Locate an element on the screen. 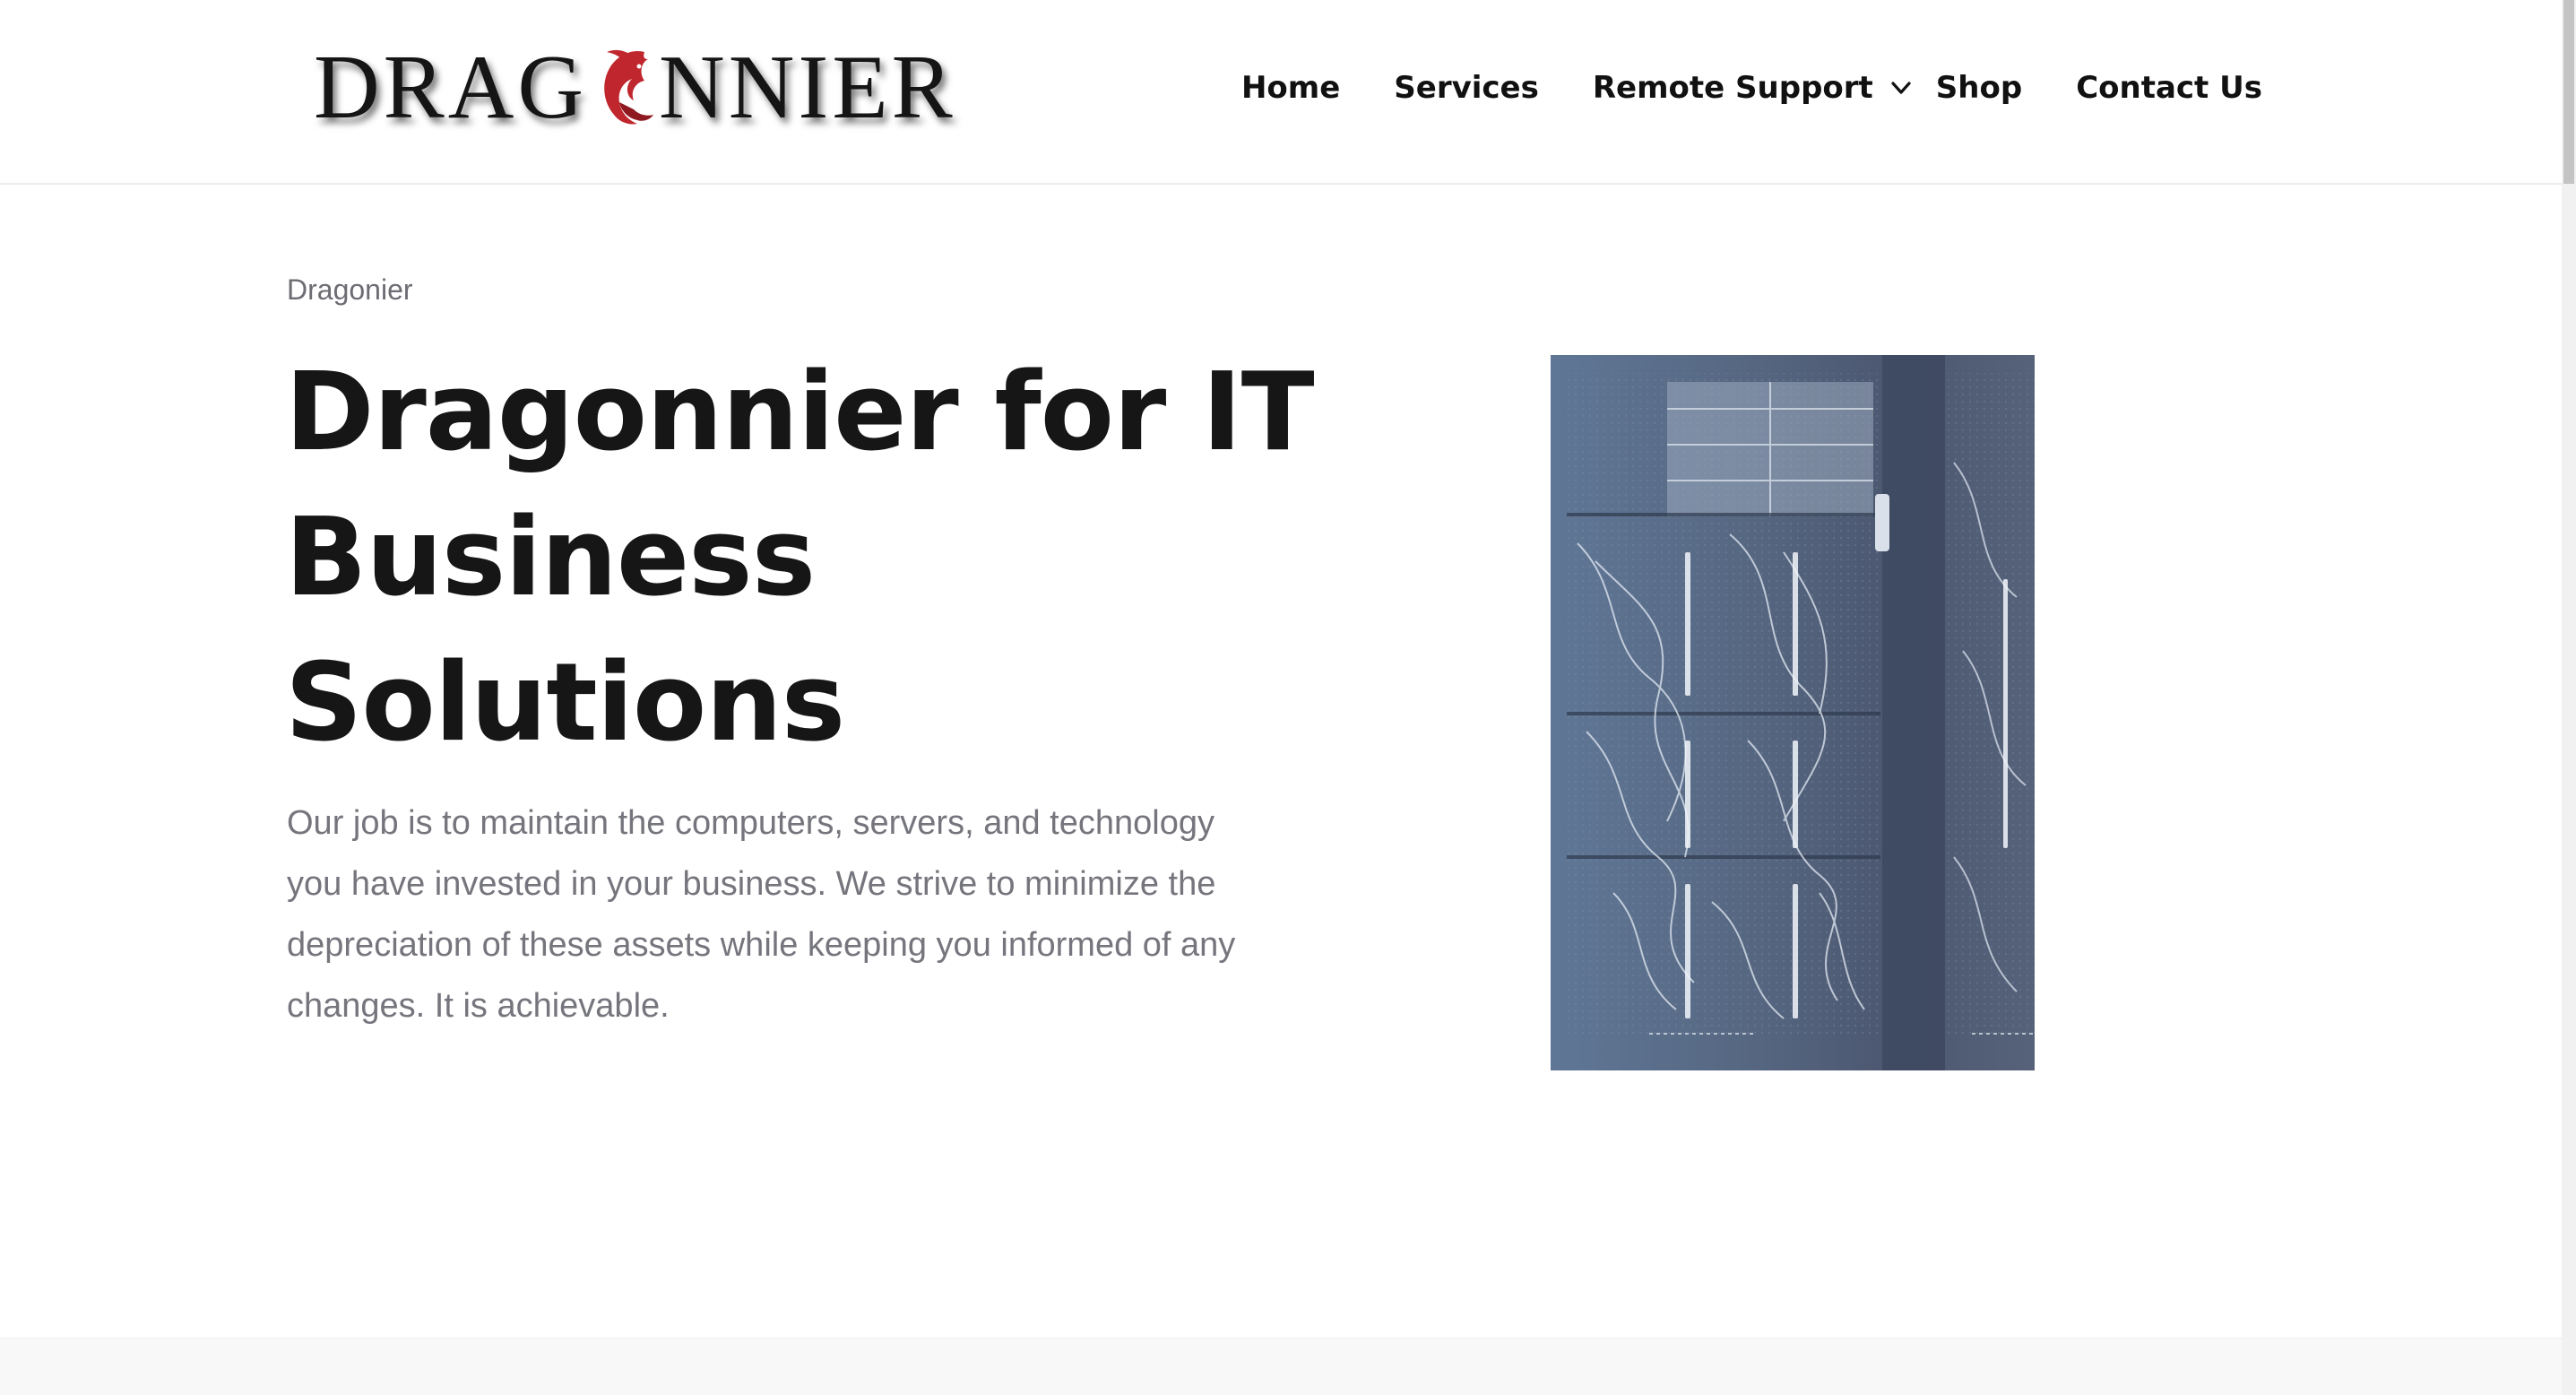 This screenshot has height=1395, width=2576. headline-line-3: Solutions is located at coordinates (565, 703).